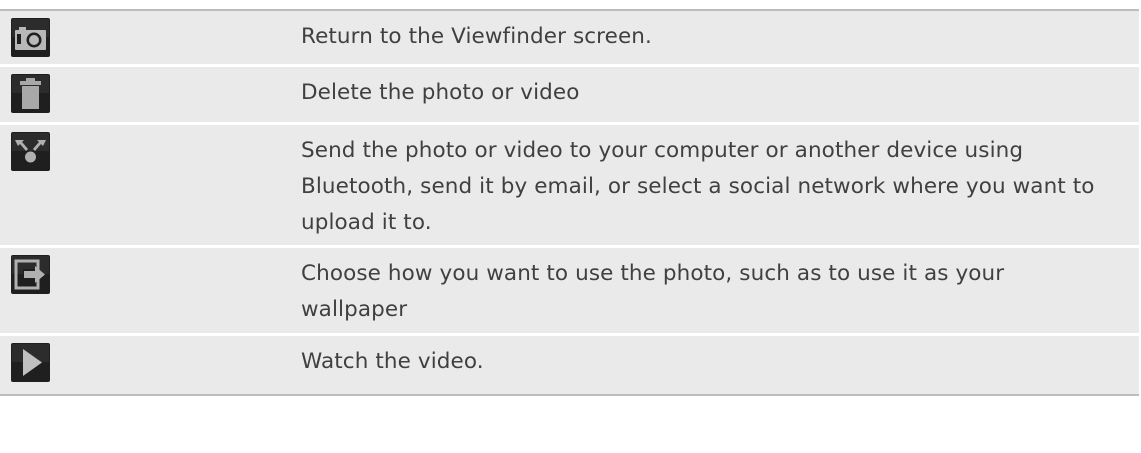  Describe the element at coordinates (476, 36) in the screenshot. I see `row-description: Return to the Viewfinder screen.` at that location.